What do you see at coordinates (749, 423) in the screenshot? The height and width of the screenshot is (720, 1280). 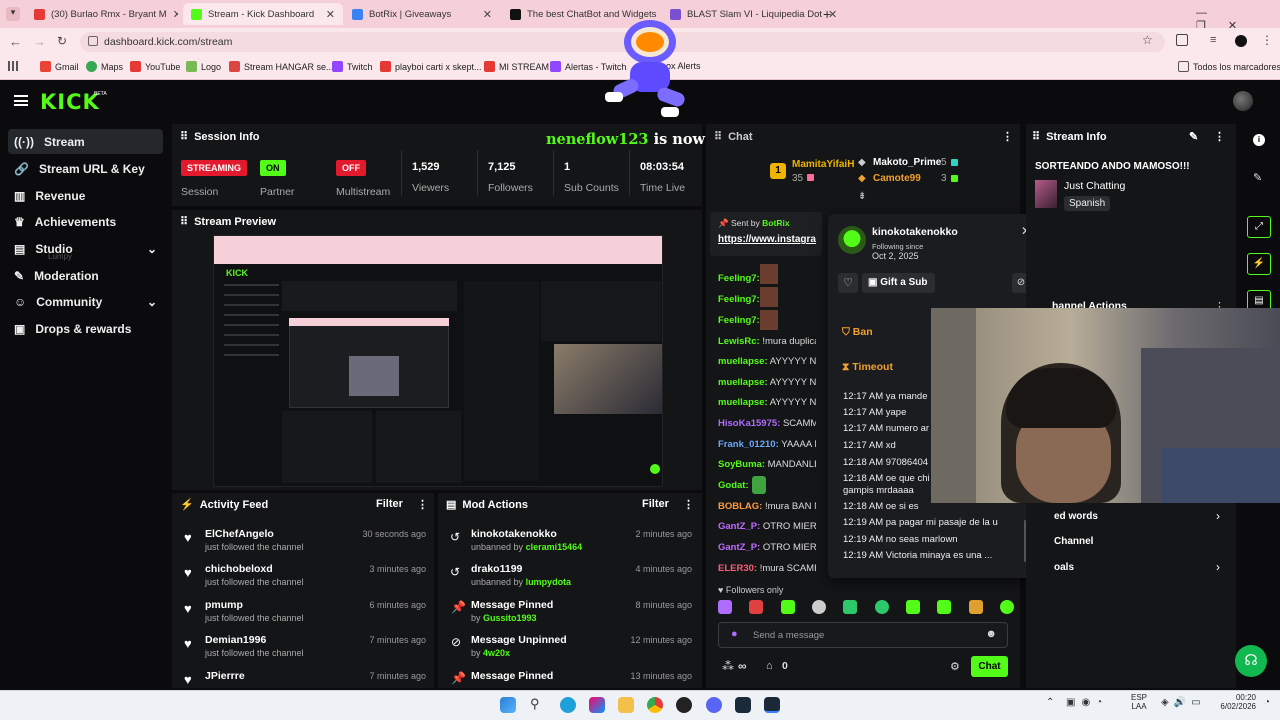 I see `chat-user: HisoKa15975:` at bounding box center [749, 423].